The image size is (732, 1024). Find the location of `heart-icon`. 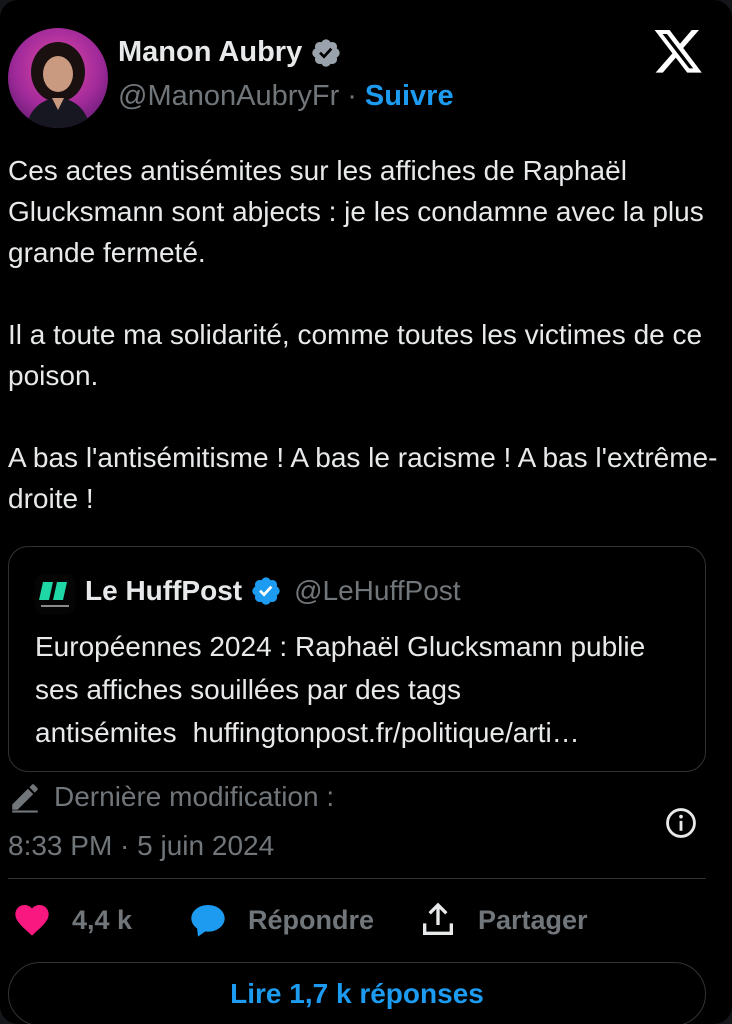

heart-icon is located at coordinates (32, 920).